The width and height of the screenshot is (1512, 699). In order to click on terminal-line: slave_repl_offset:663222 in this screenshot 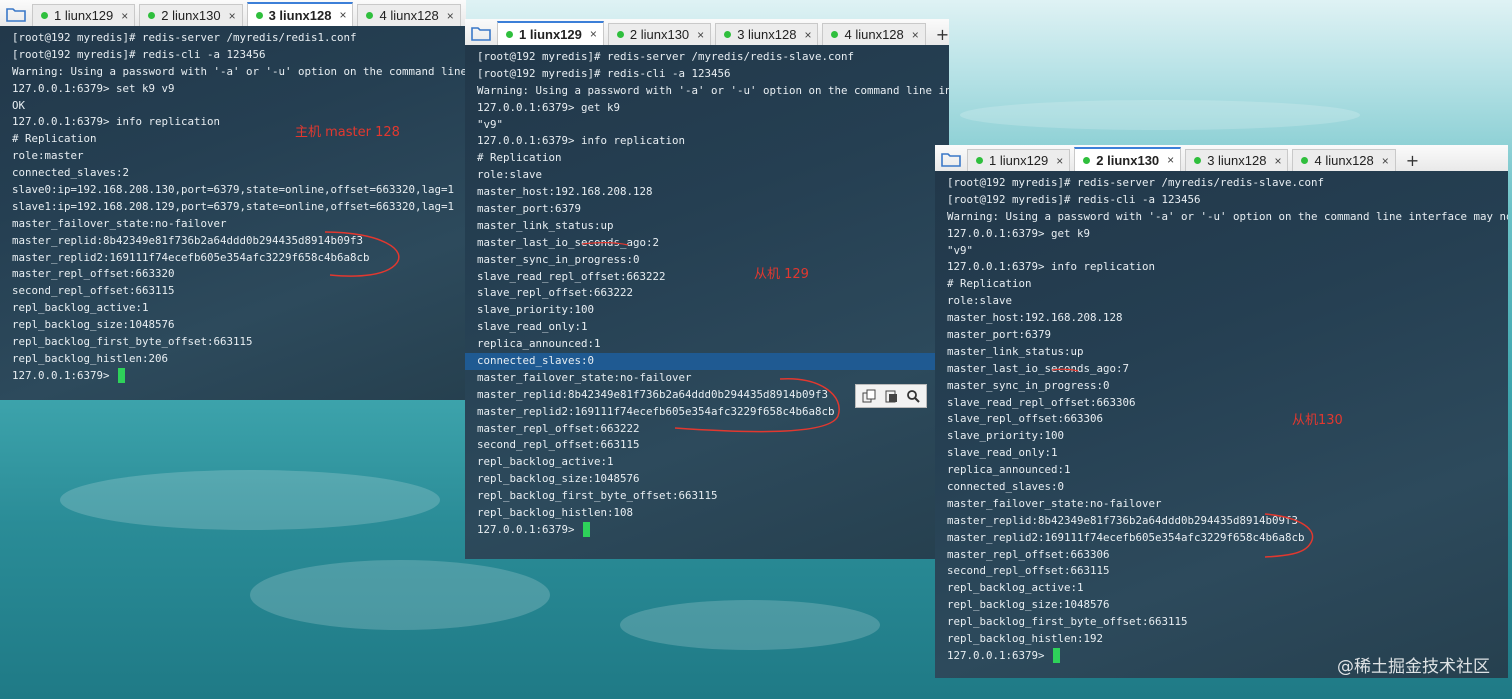, I will do `click(555, 293)`.